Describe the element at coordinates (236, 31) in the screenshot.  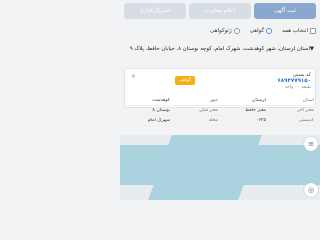
I see `no-certificate-radio` at that location.